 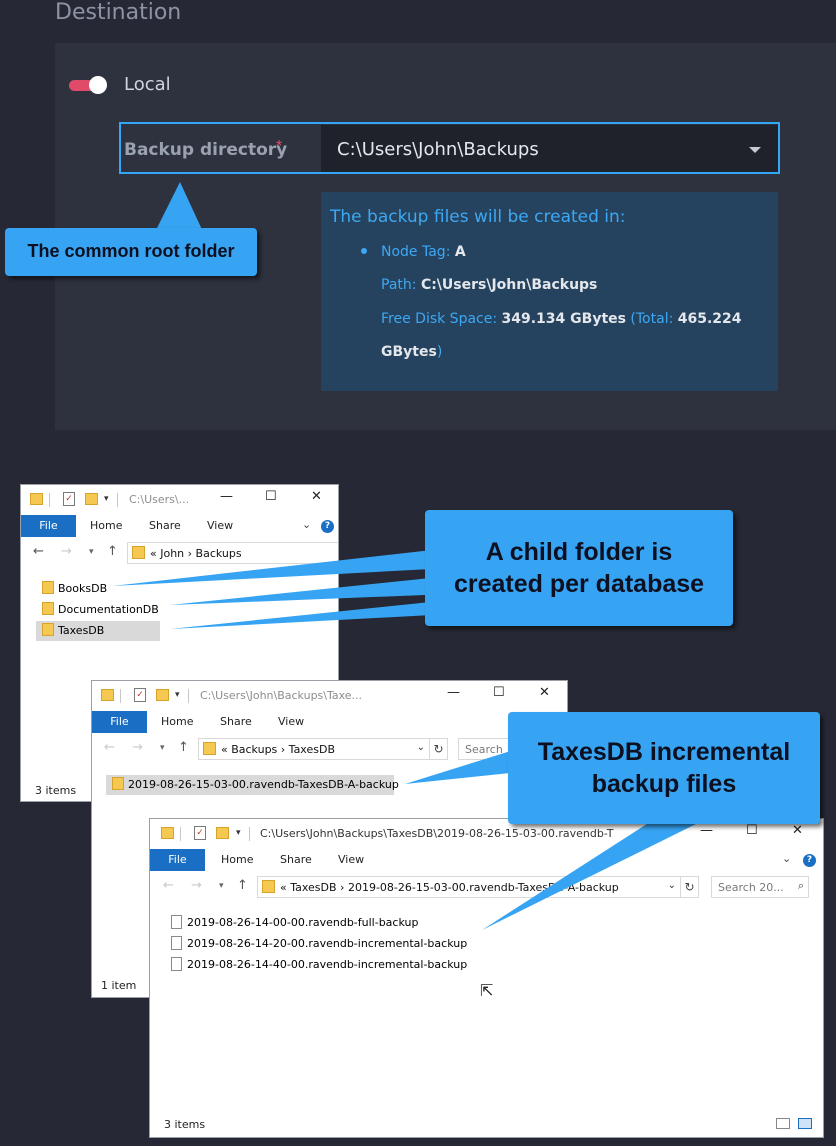 What do you see at coordinates (281, 567) in the screenshot?
I see `child-pointer-booksdb` at bounding box center [281, 567].